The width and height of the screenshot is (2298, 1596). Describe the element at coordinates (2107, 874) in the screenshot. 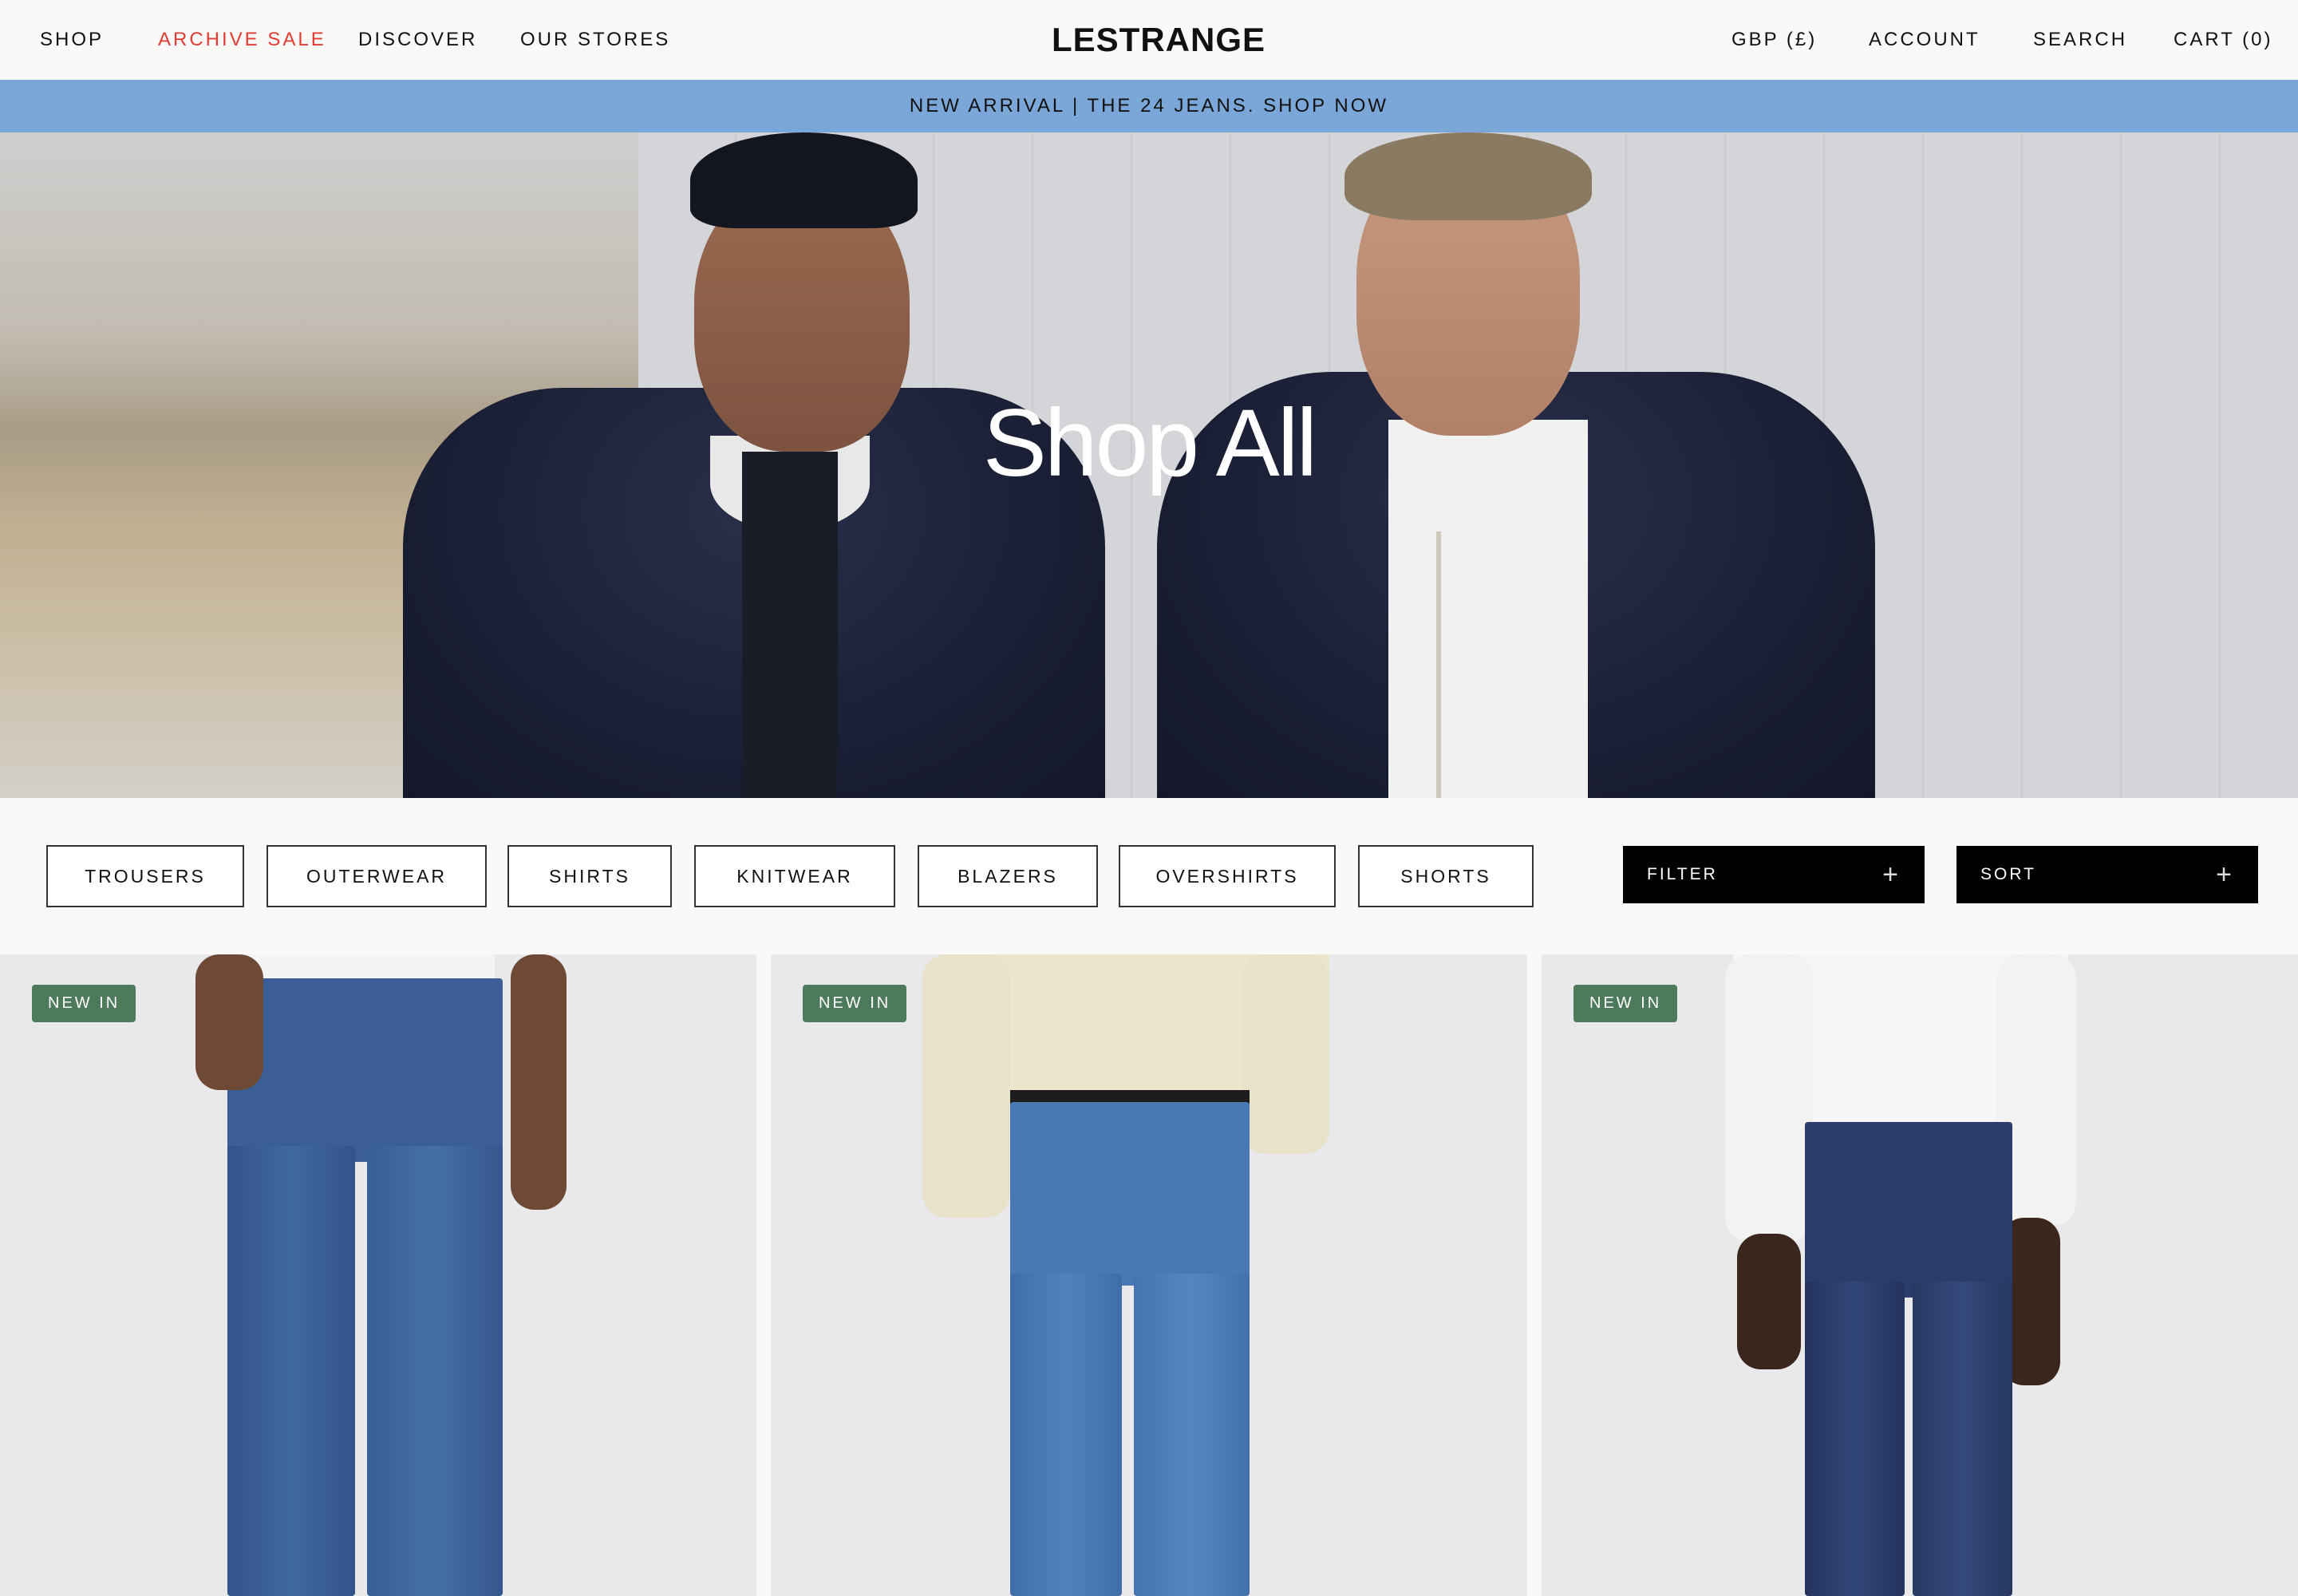

I see `sort-button: SORT +` at that location.